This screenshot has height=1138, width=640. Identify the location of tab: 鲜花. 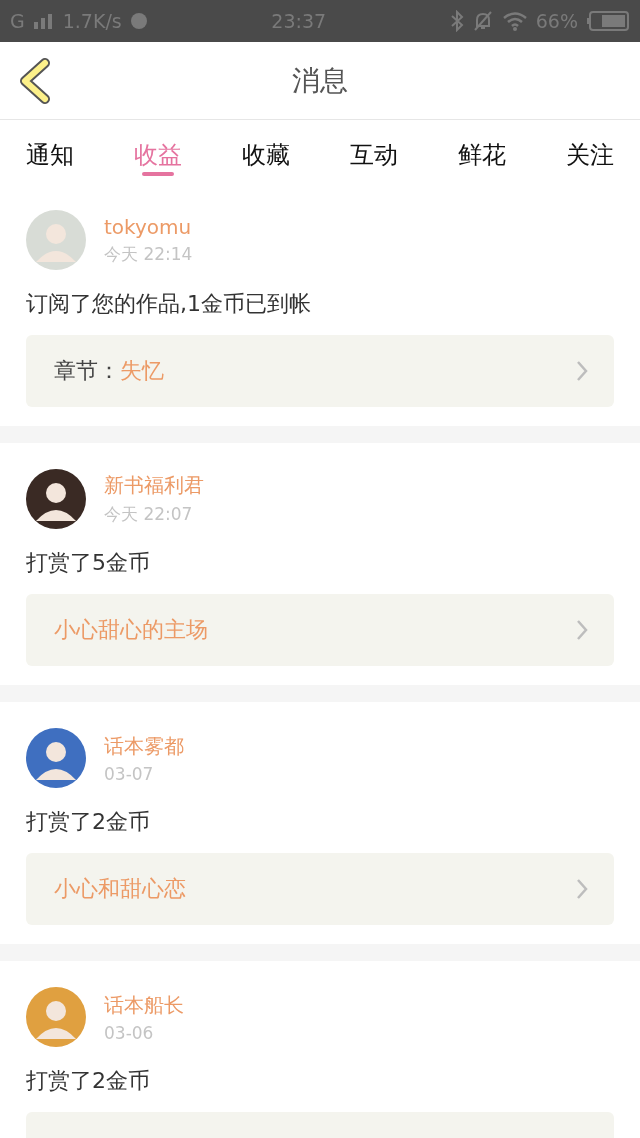
(482, 149).